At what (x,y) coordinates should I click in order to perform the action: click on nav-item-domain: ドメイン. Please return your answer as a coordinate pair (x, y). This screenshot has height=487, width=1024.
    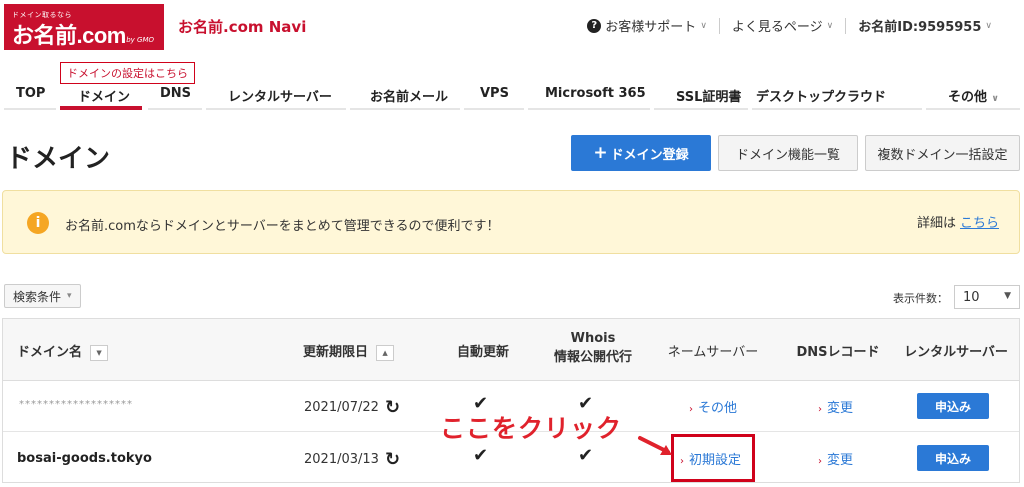
    Looking at the image, I should click on (104, 95).